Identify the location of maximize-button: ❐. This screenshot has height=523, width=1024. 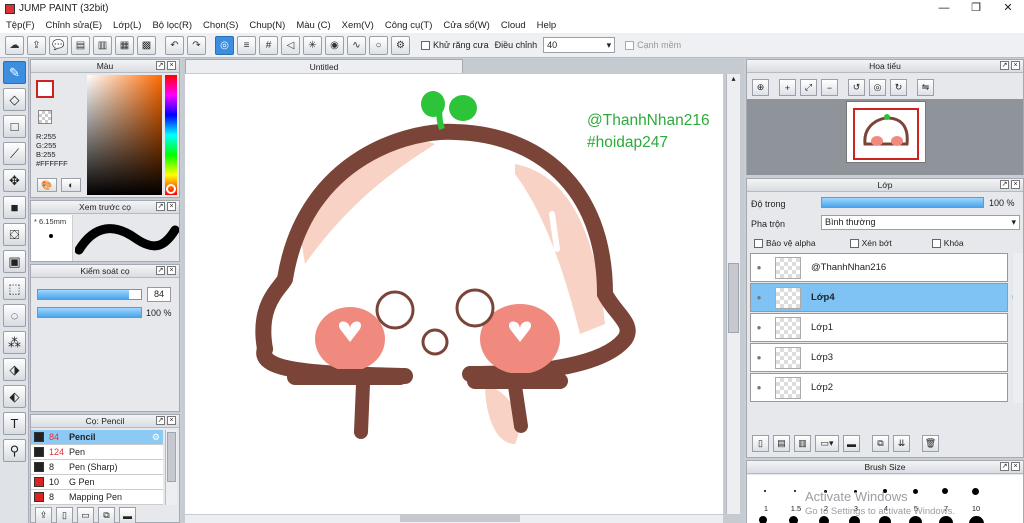
(976, 8).